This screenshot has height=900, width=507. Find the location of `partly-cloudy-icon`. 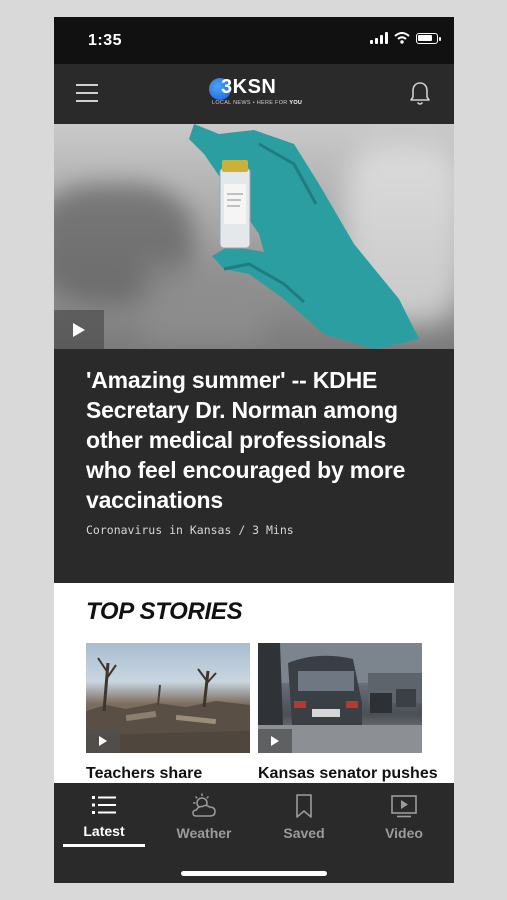

partly-cloudy-icon is located at coordinates (204, 805).